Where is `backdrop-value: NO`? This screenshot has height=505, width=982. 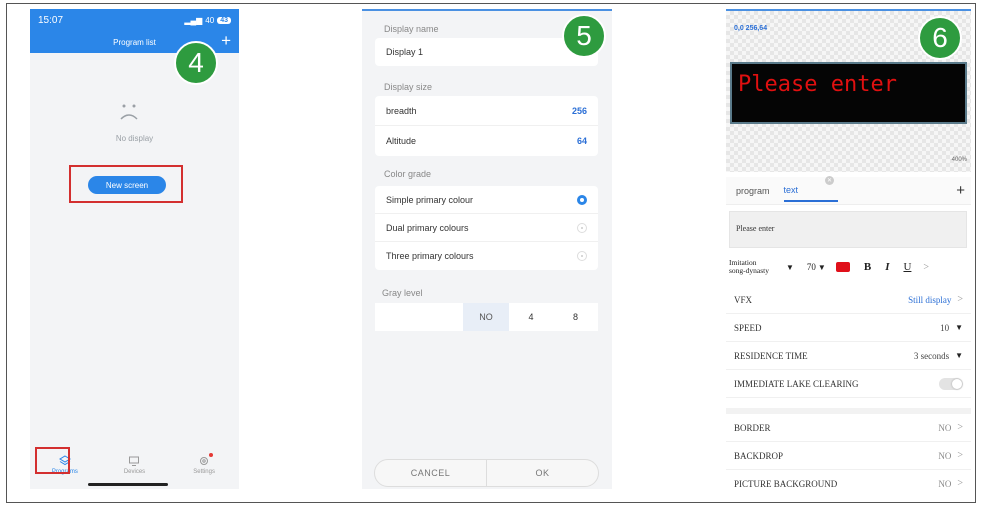 backdrop-value: NO is located at coordinates (945, 455).